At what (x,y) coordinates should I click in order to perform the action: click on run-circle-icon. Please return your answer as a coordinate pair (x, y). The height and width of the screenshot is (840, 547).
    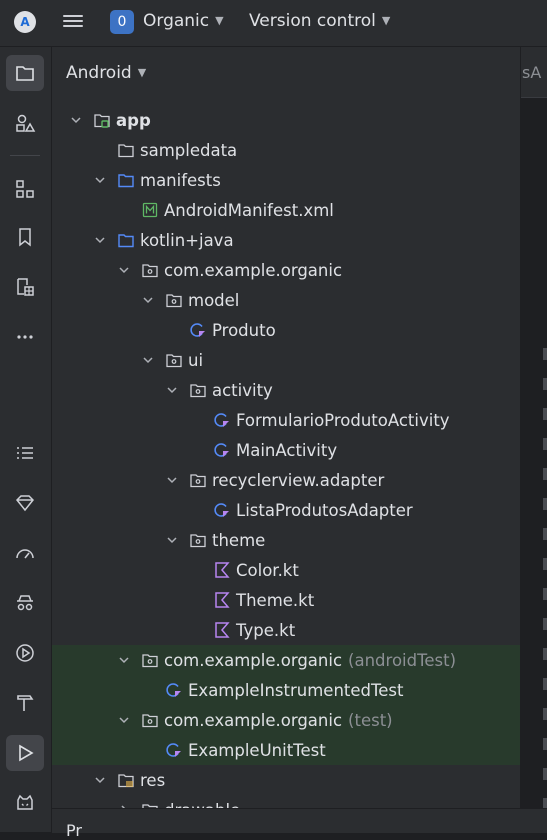
    Looking at the image, I should click on (25, 653).